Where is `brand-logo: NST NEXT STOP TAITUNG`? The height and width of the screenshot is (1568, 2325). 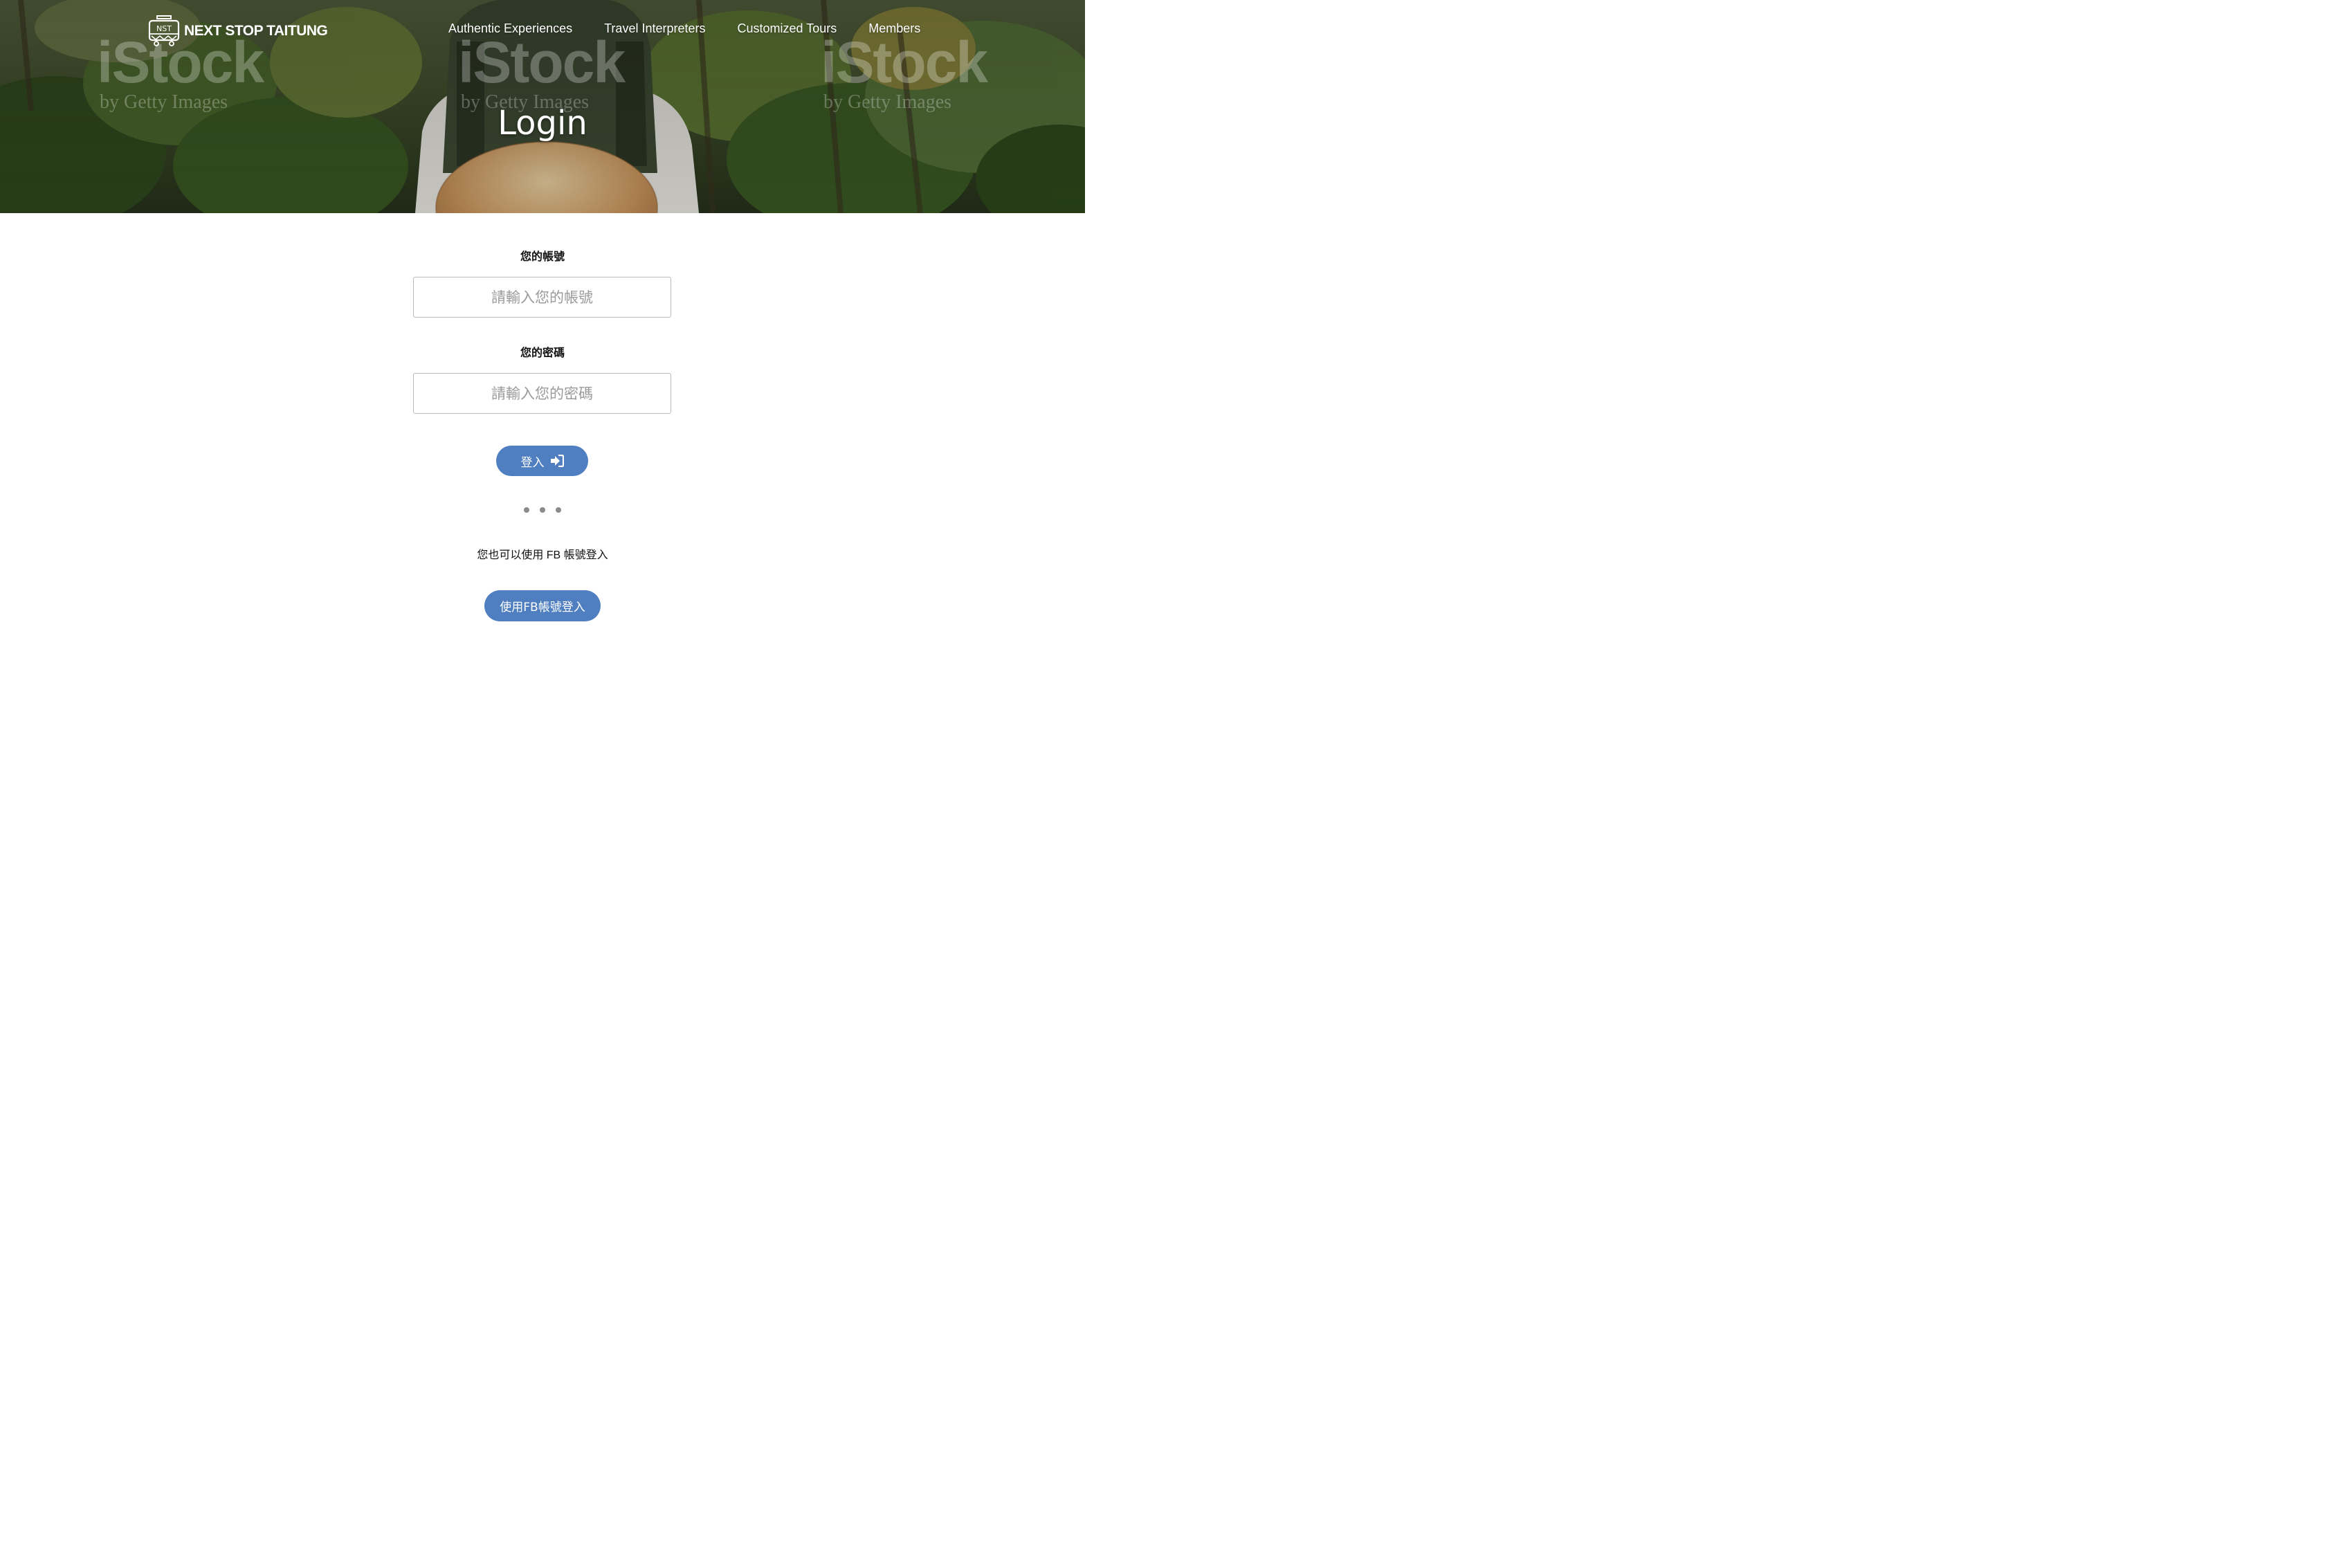 brand-logo: NST NEXT STOP TAITUNG is located at coordinates (238, 31).